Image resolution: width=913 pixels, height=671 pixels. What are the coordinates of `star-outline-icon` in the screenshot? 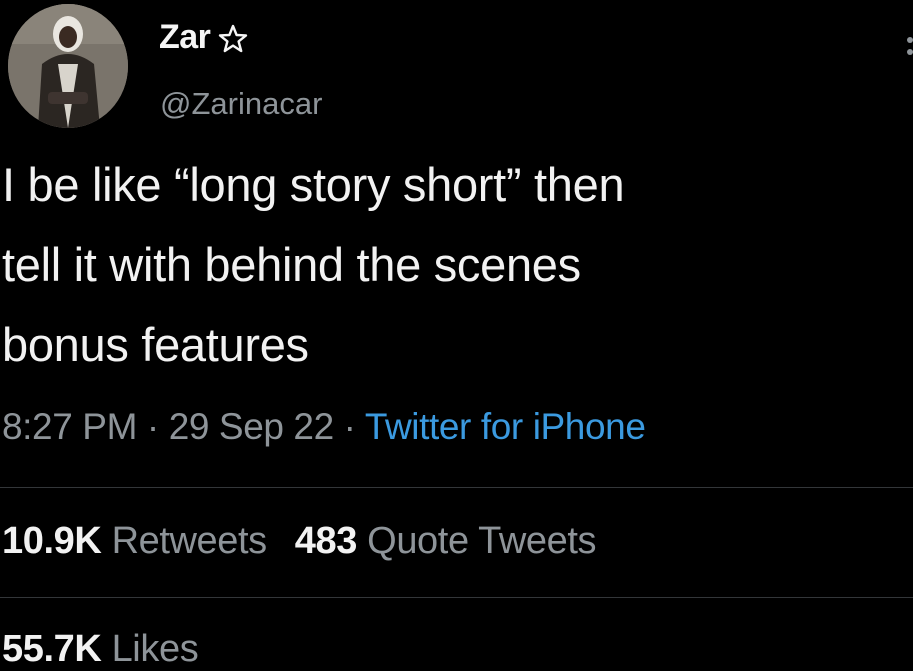 It's located at (233, 38).